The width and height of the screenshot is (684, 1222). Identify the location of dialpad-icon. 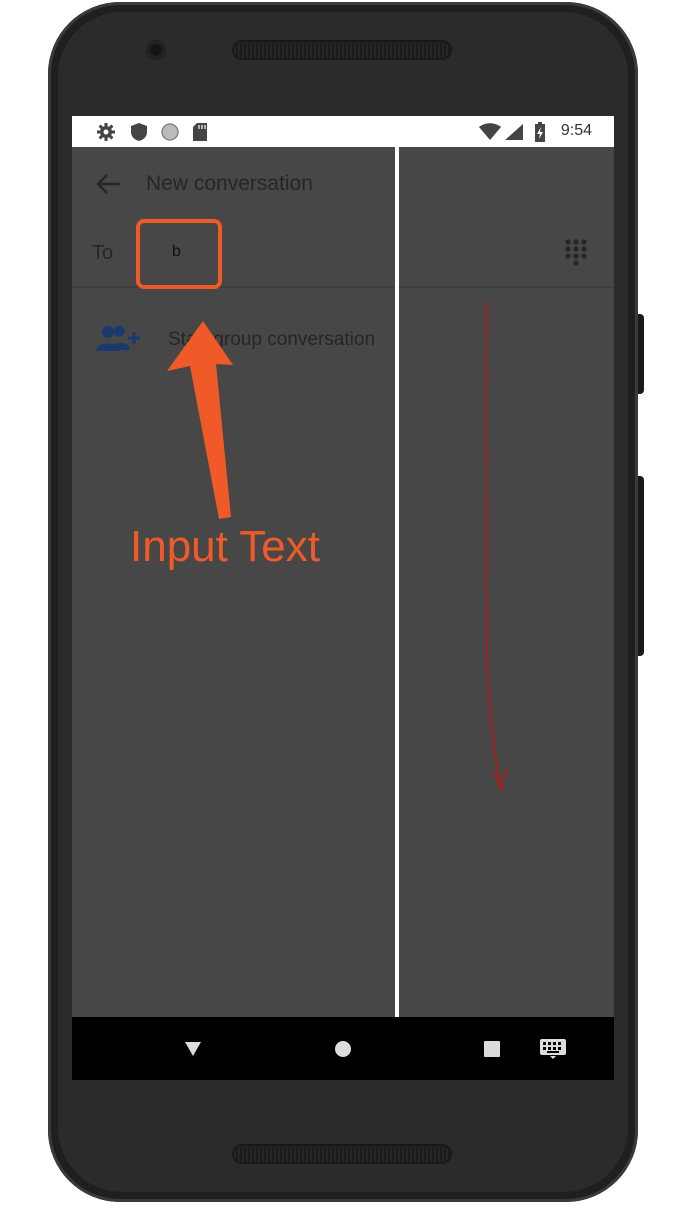
(576, 254).